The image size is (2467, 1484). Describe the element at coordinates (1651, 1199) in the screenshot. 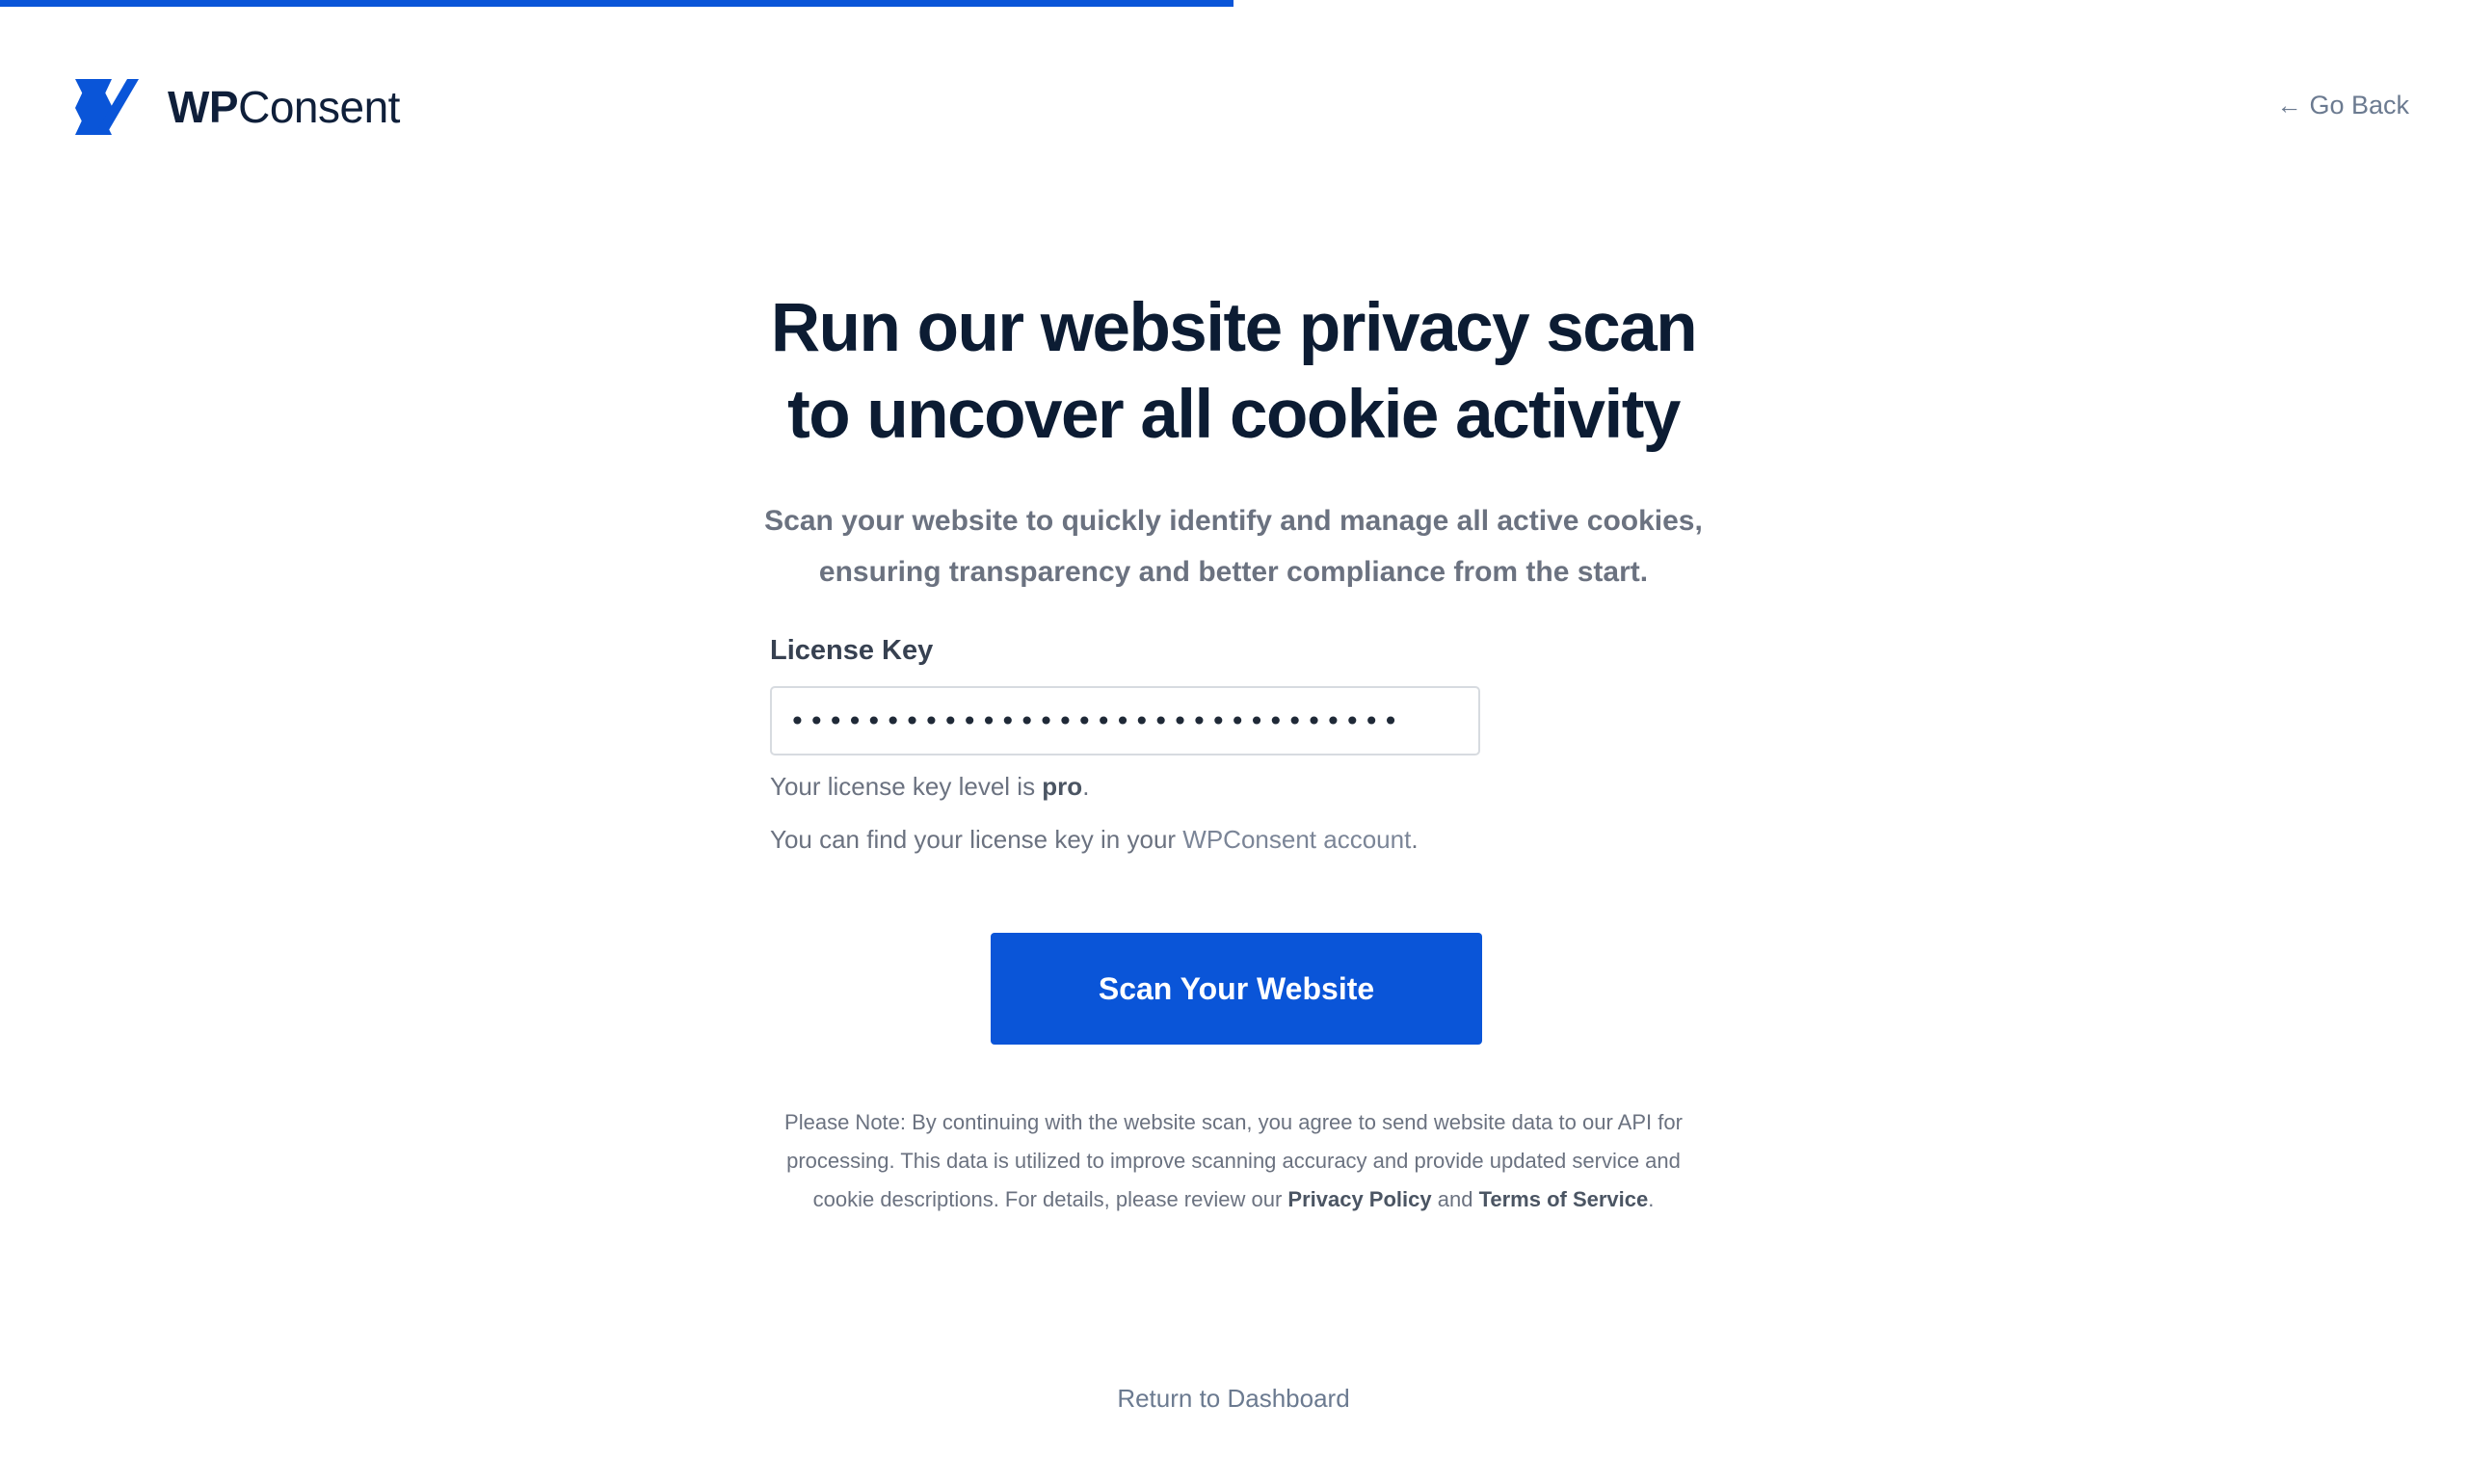

I see `privacy-note-end: .` at that location.